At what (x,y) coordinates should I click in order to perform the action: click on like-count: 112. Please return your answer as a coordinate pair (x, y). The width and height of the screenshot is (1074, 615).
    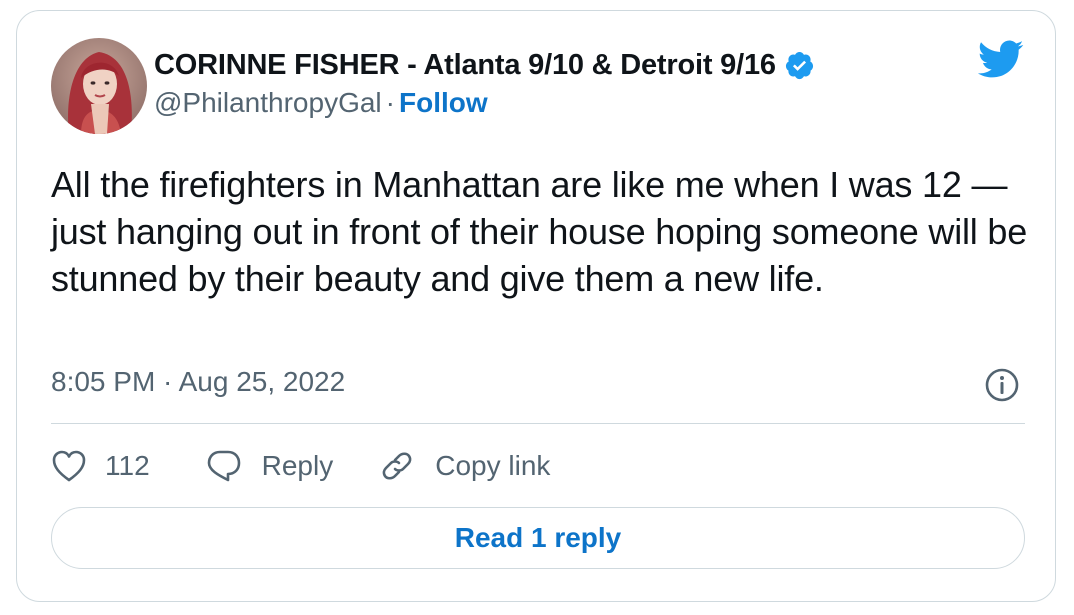
    Looking at the image, I should click on (127, 465).